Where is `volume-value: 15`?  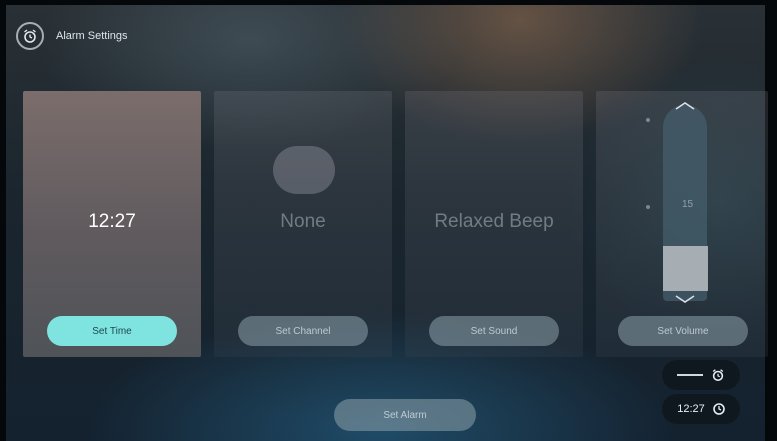
volume-value: 15 is located at coordinates (688, 204).